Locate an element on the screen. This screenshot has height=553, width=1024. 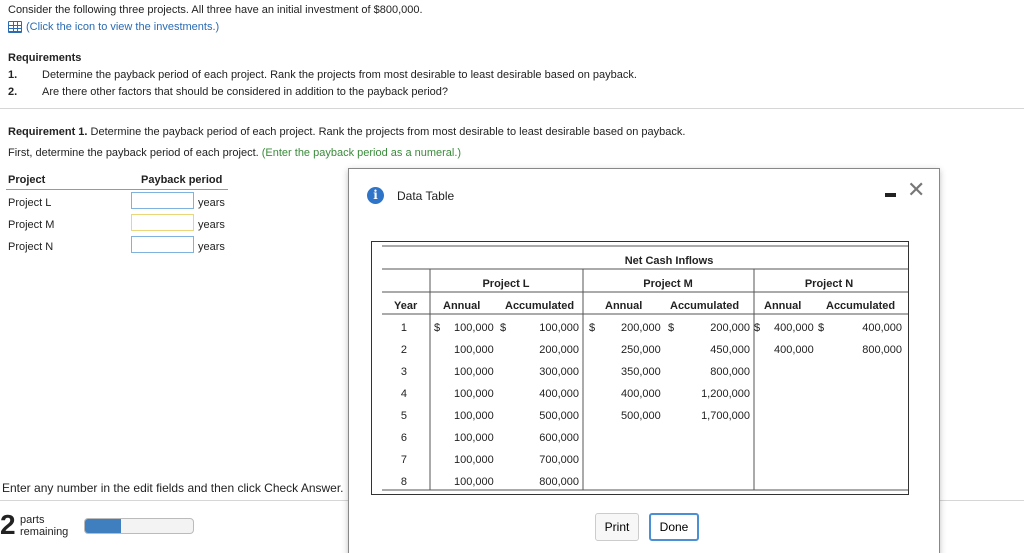
print-button: Print is located at coordinates (617, 527).